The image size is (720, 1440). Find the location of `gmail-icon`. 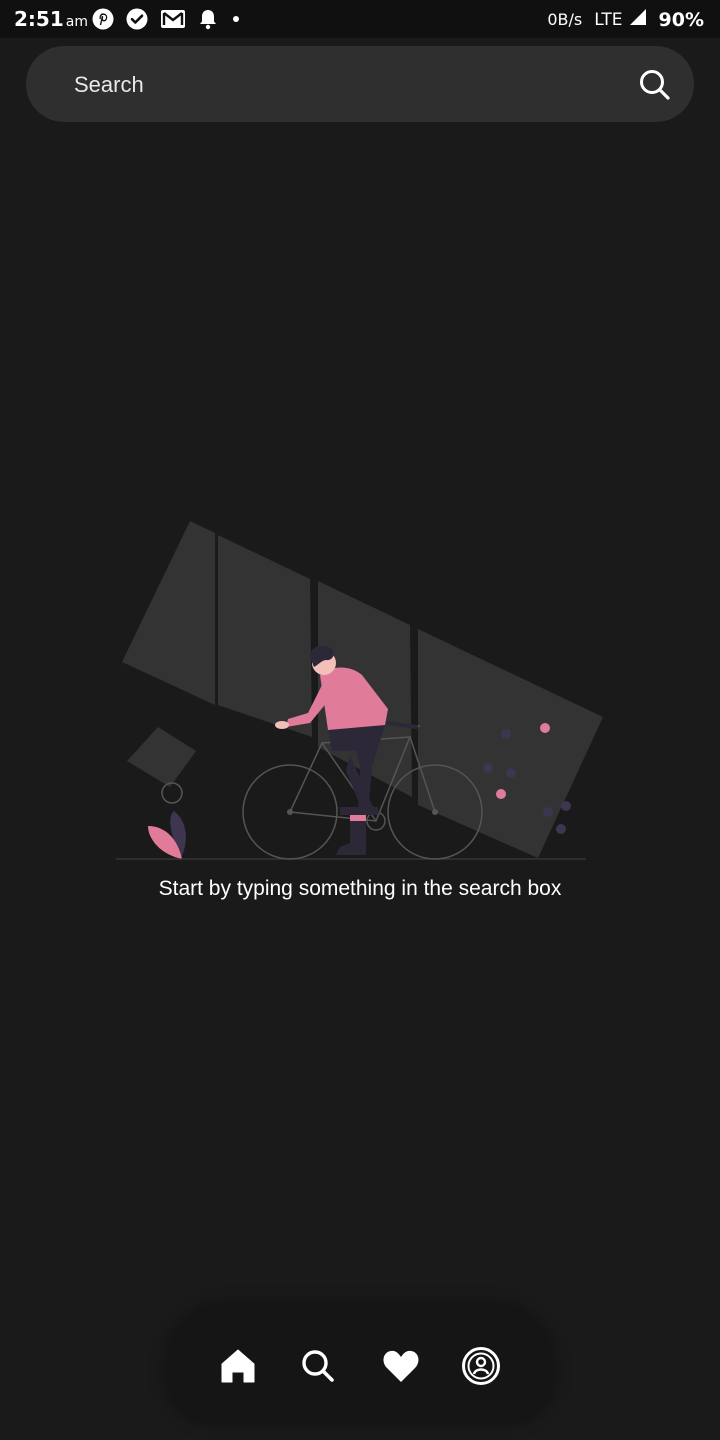

gmail-icon is located at coordinates (173, 19).